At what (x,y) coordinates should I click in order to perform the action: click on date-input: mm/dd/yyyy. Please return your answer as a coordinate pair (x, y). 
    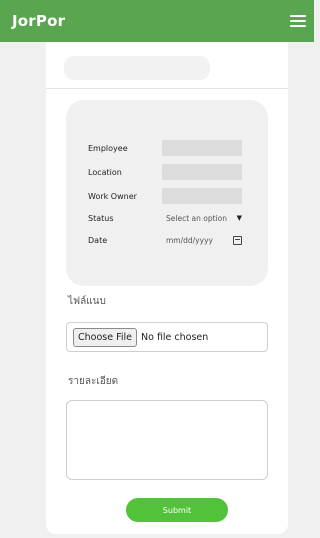
    Looking at the image, I should click on (203, 240).